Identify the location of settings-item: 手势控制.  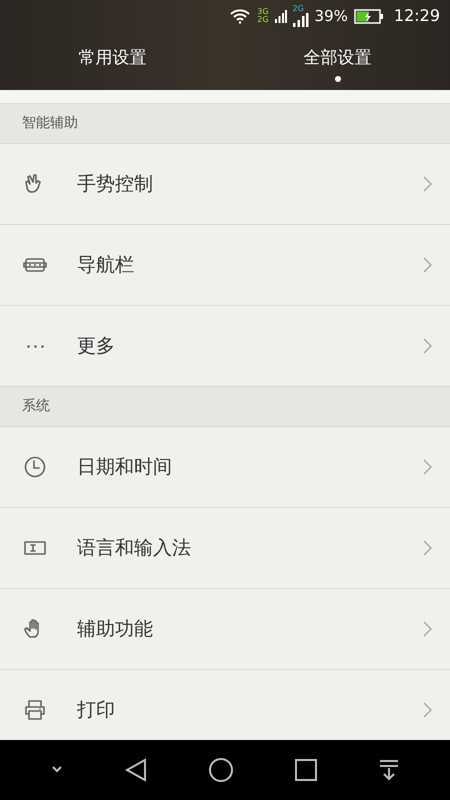
(225, 184).